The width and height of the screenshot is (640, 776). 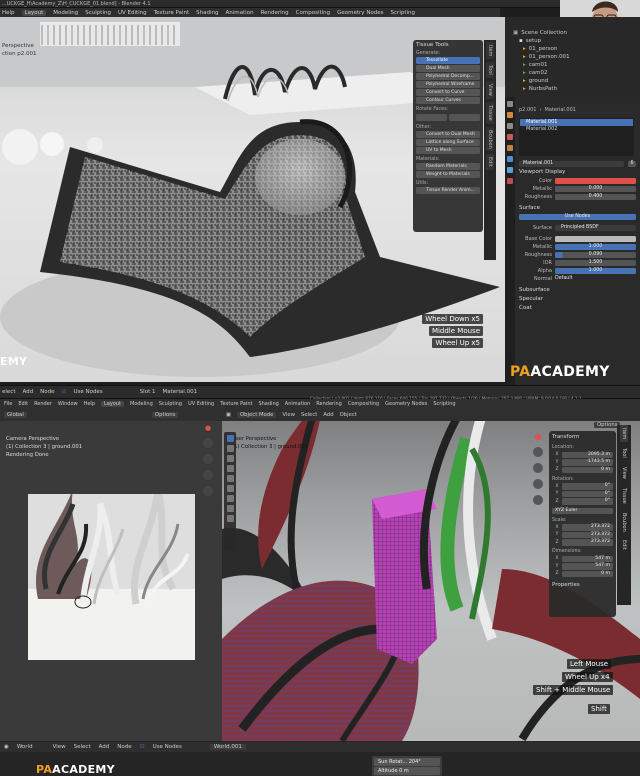 What do you see at coordinates (236, 404) in the screenshot?
I see `tab-texture-paint: Texture Paint` at bounding box center [236, 404].